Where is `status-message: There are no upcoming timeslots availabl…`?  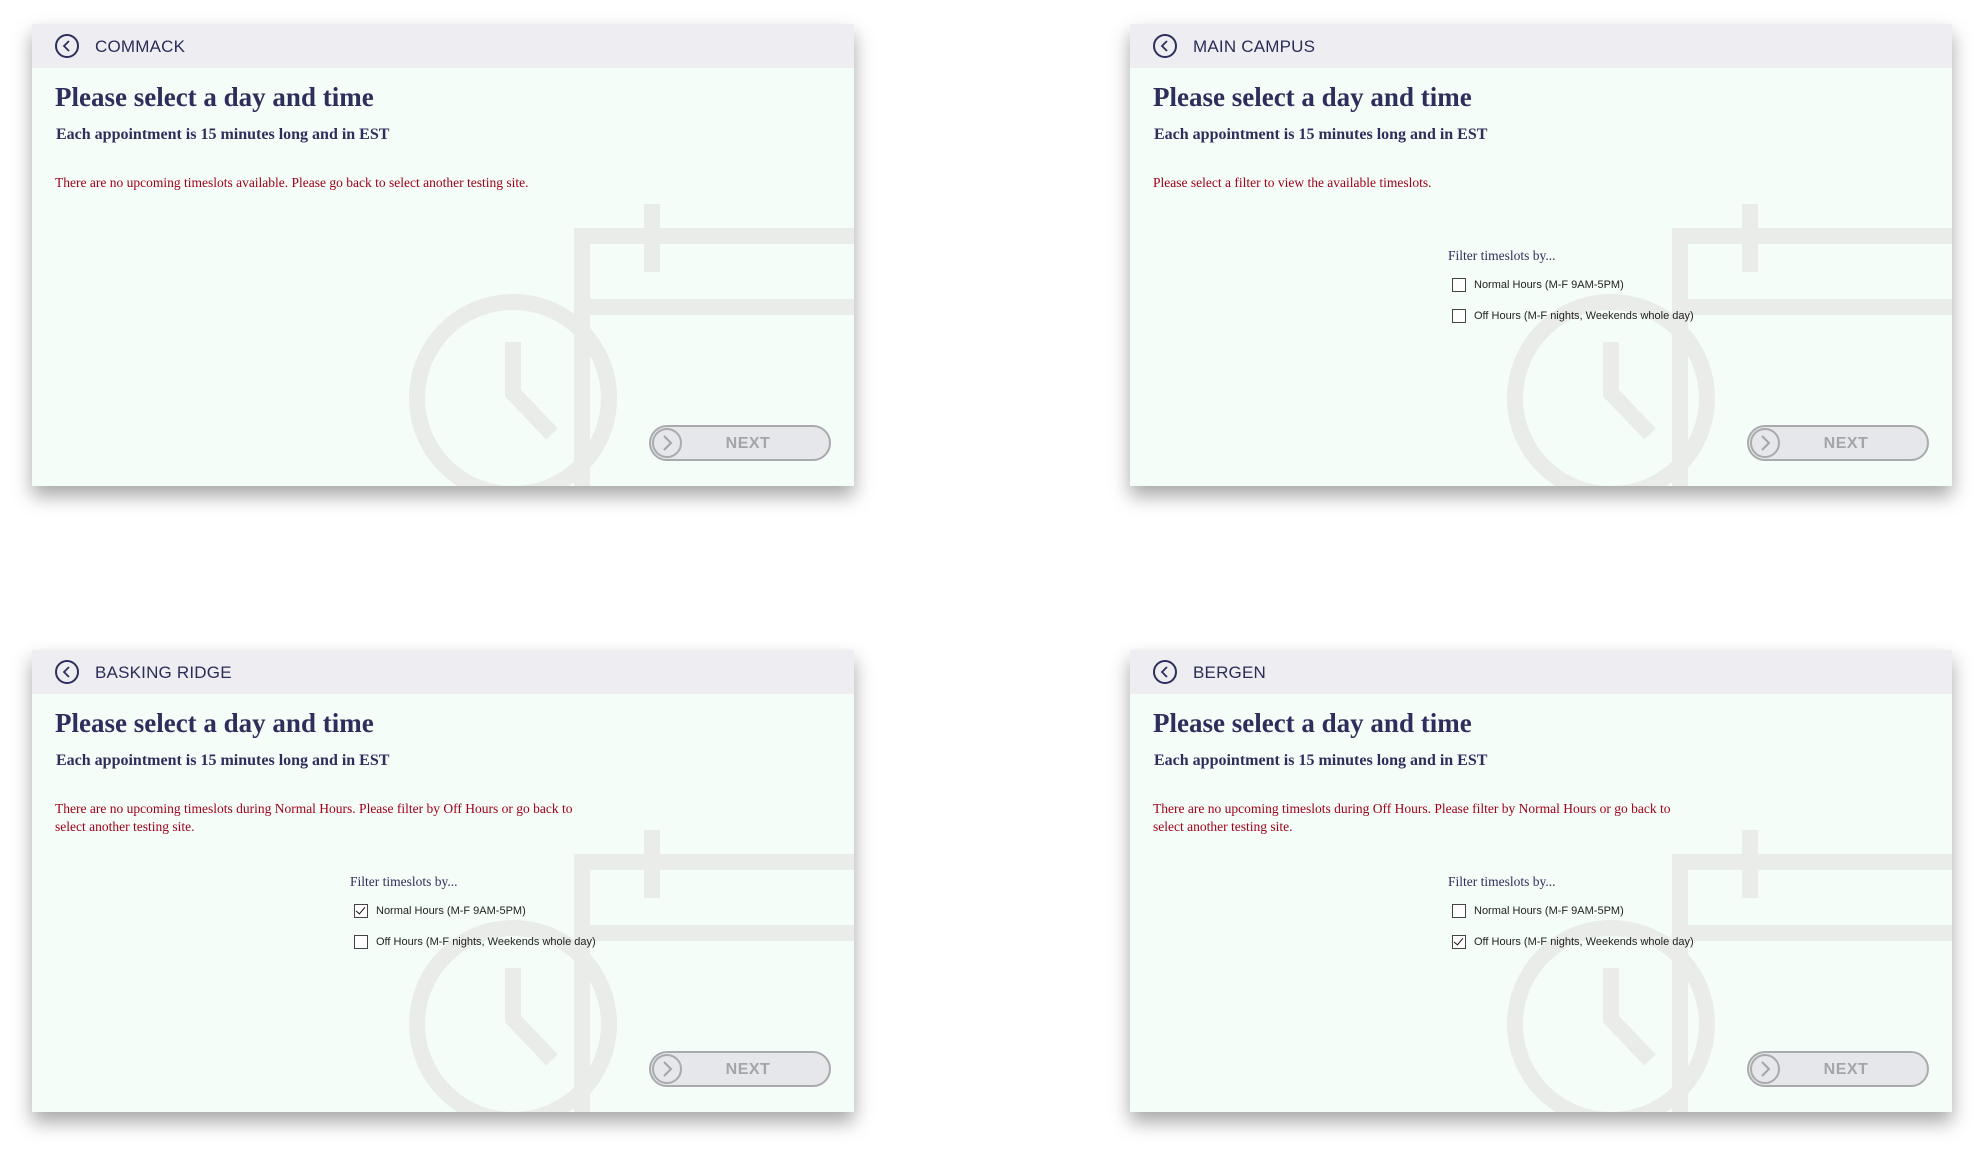
status-message: There are no upcoming timeslots availabl… is located at coordinates (292, 182).